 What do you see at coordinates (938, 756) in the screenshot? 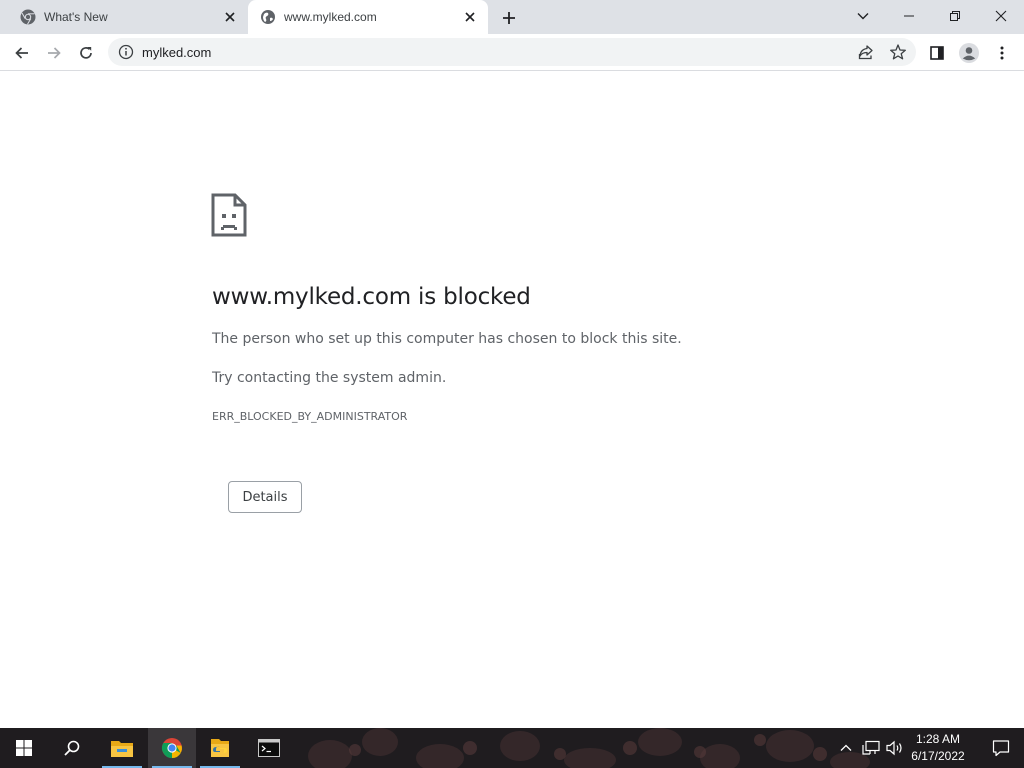
I see `clock-date: 6/17/2022` at bounding box center [938, 756].